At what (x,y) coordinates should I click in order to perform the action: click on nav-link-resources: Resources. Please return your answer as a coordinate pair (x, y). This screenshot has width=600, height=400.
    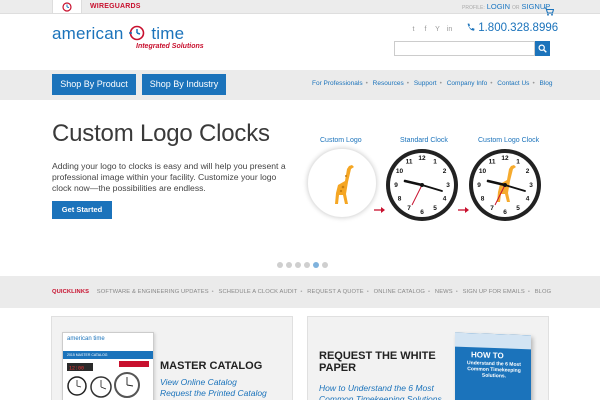
    Looking at the image, I should click on (388, 83).